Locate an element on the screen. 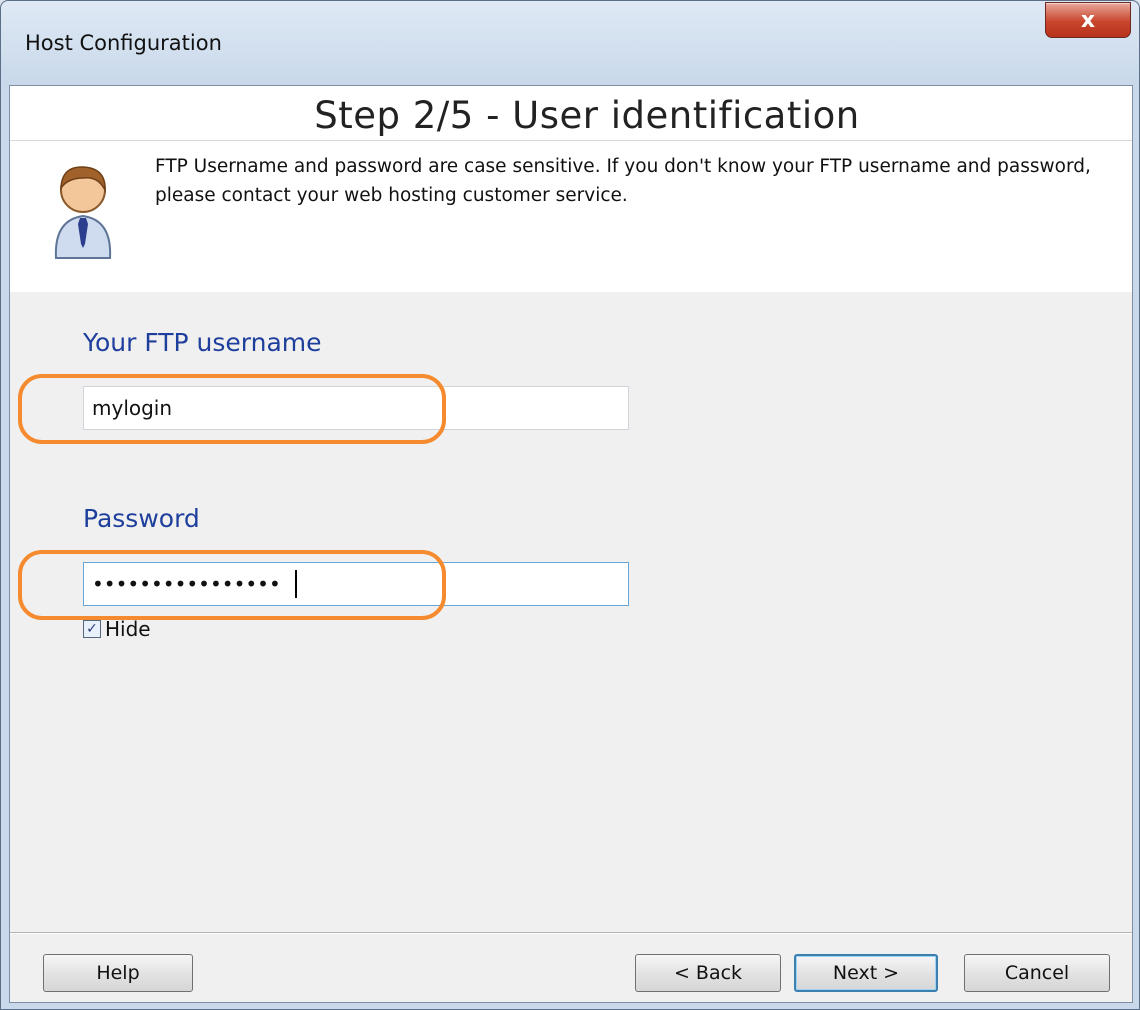 The image size is (1140, 1010). hide-password-checkbox: ✓ Hide is located at coordinates (117, 629).